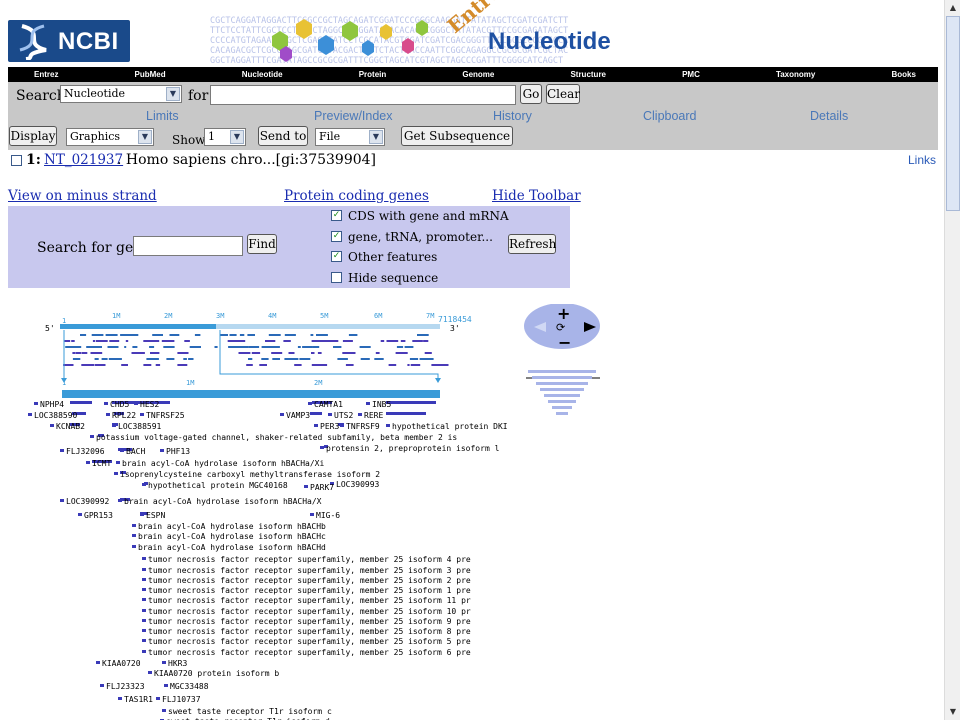  What do you see at coordinates (225, 137) in the screenshot?
I see `show-count-select: 1 ▼` at bounding box center [225, 137].